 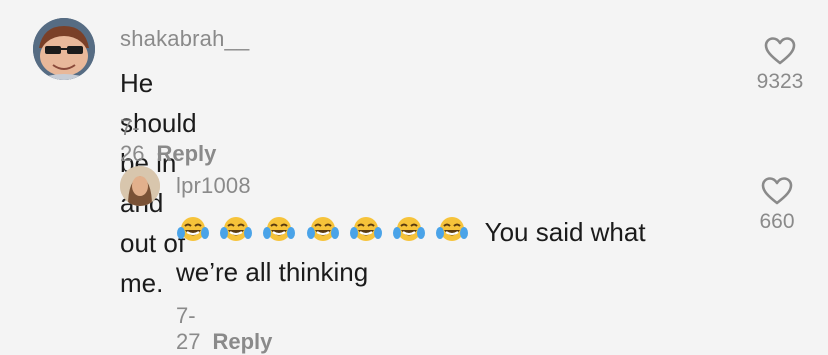 I want to click on emoji-group, so click(x=327, y=232).